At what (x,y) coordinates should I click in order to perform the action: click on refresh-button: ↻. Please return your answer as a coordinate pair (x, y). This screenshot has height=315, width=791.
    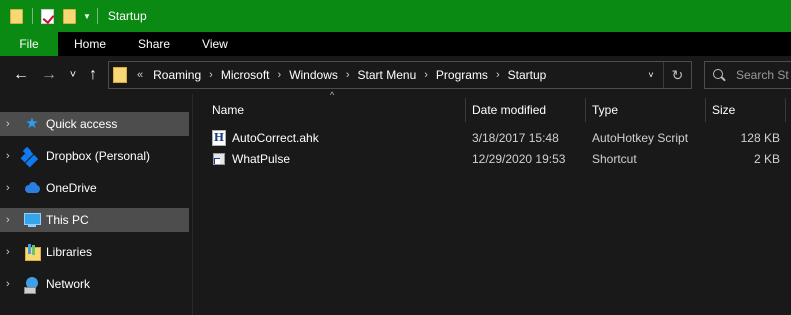
    Looking at the image, I should click on (677, 75).